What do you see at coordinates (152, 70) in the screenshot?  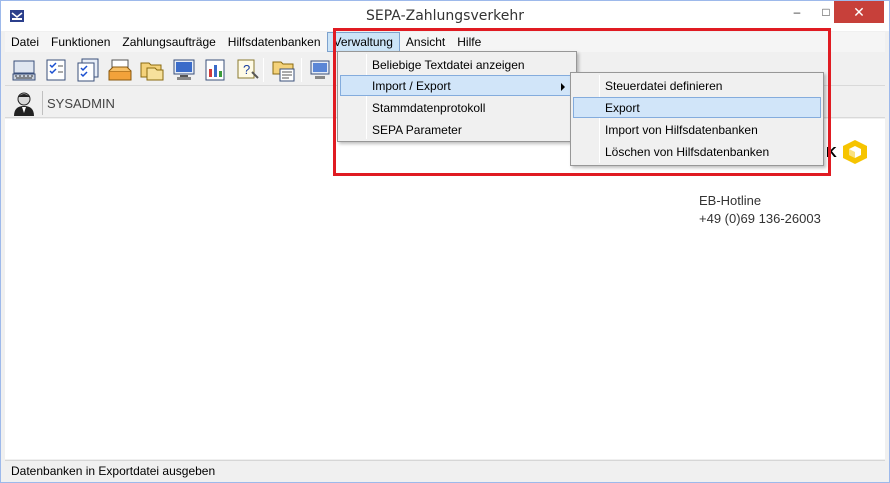 I see `folders-icon` at bounding box center [152, 70].